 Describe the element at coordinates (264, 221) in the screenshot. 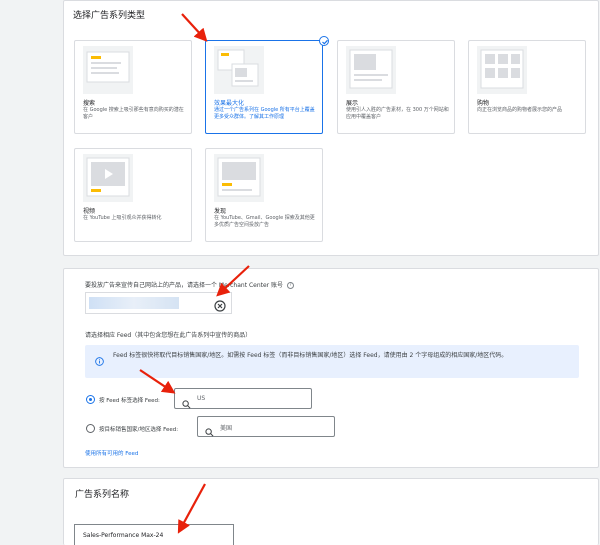

I see `tile-discovery-desc: 在 YouTube、Gmail、Google 探索及其他更多优质广告空间投放广告` at that location.